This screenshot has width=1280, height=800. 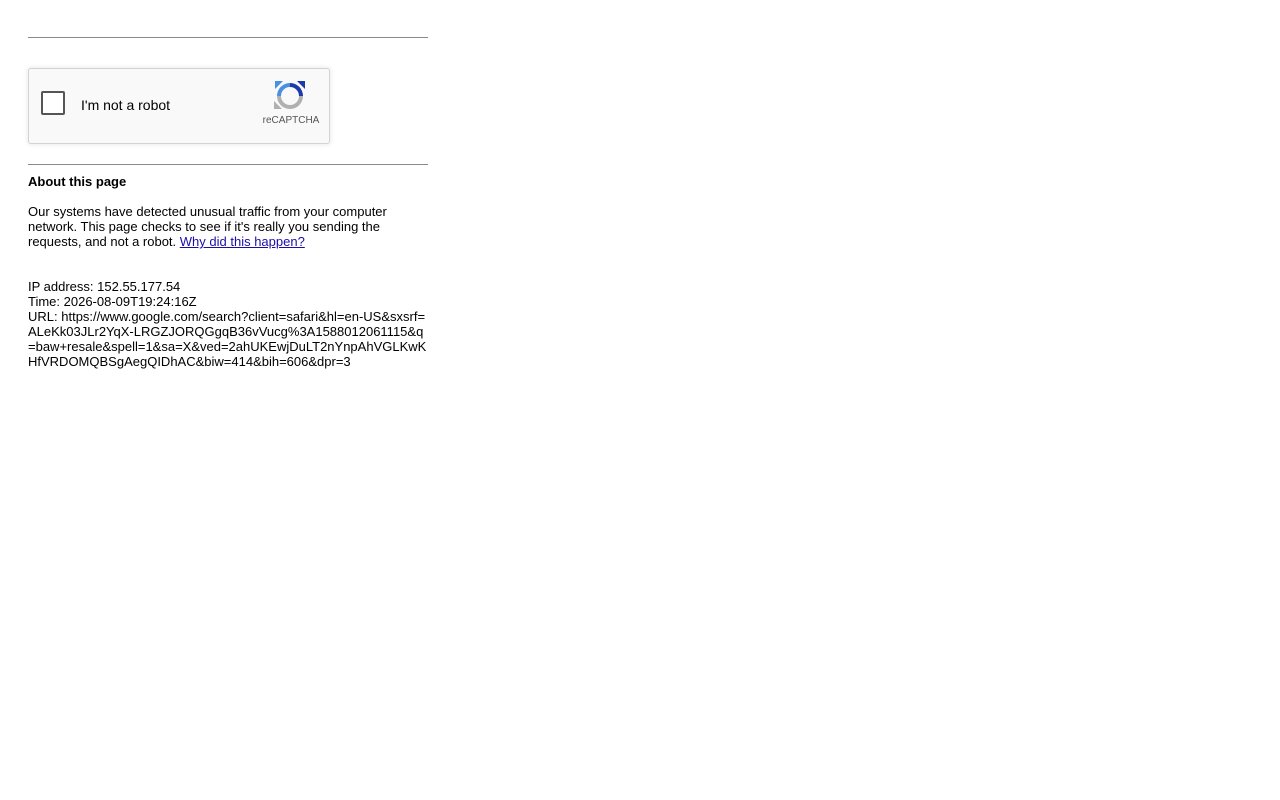 I want to click on why-did-this-happen-link: Why did this happen?, so click(x=242, y=241).